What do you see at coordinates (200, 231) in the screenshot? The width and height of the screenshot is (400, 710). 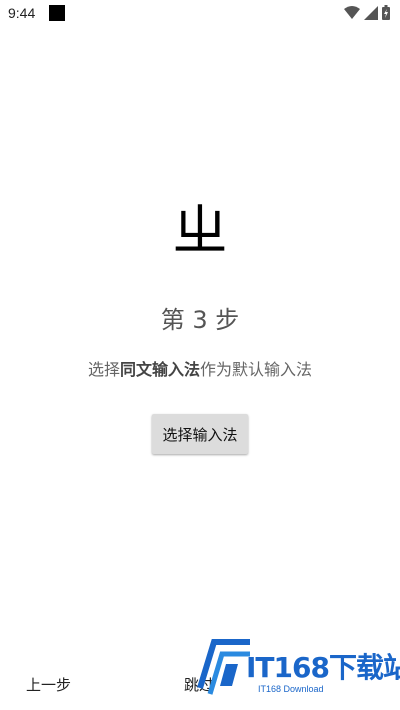 I see `app-logo-glyph: ㄓ` at bounding box center [200, 231].